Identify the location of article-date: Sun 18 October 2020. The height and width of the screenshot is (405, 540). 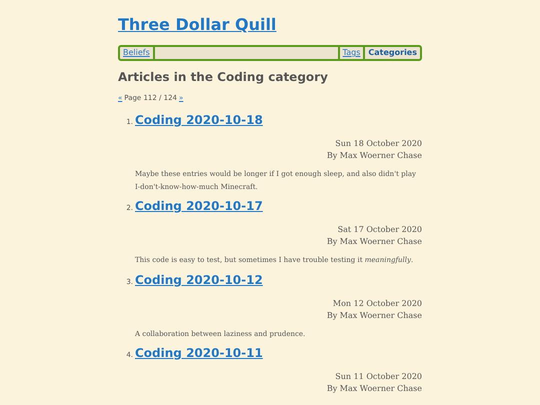
(378, 144).